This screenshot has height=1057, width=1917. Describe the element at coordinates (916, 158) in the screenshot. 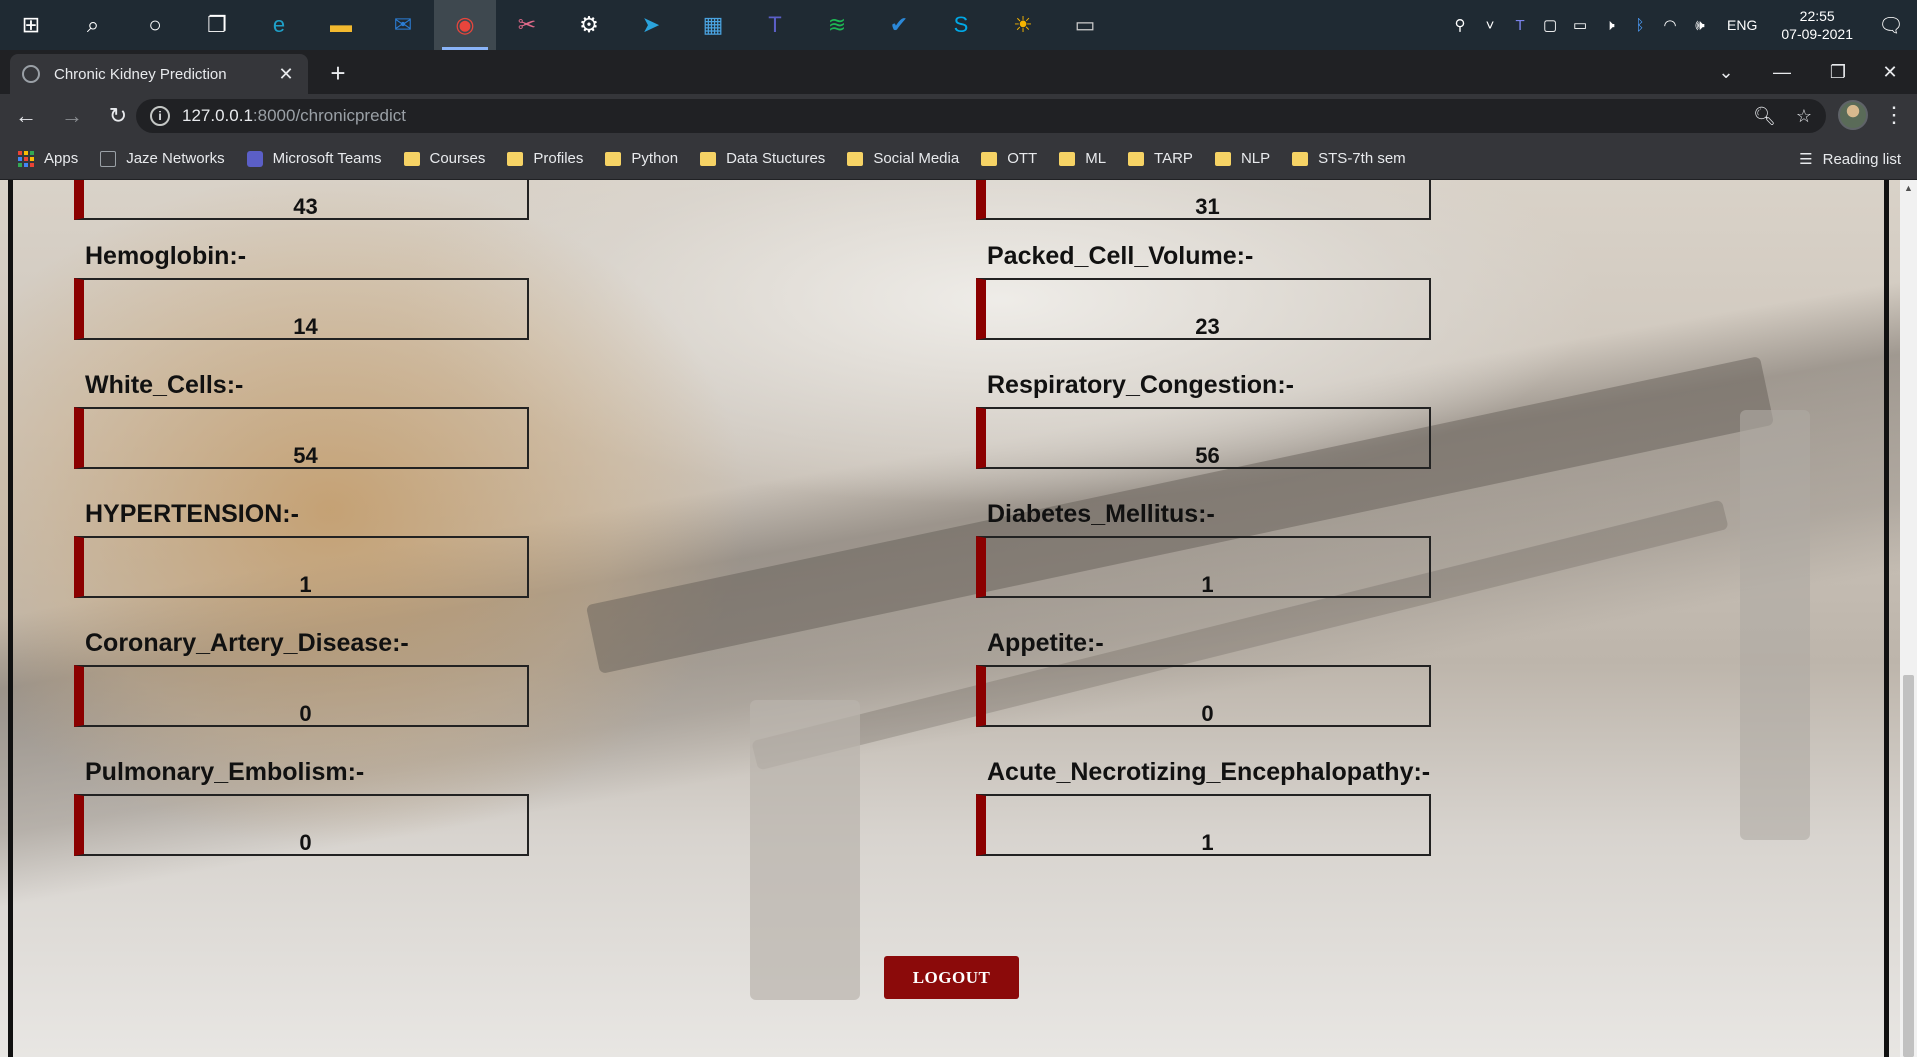

I see `bookmark-label: Social Media` at that location.